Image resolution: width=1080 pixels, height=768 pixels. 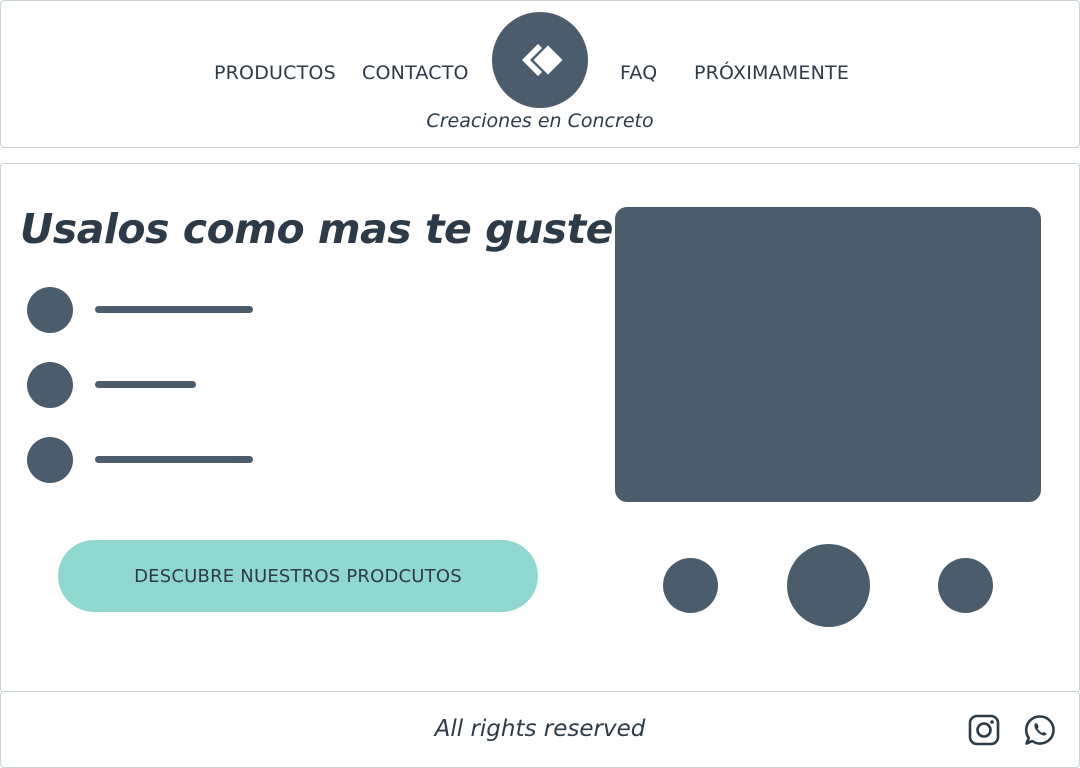 What do you see at coordinates (540, 729) in the screenshot?
I see `footer-copyright: All rights reserved` at bounding box center [540, 729].